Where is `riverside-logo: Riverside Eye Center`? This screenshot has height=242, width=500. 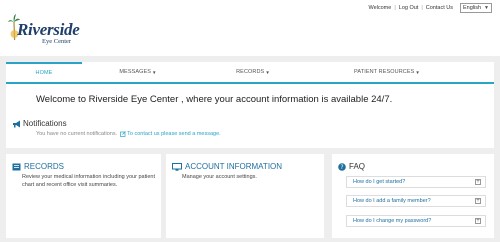
riverside-logo: Riverside Eye Center is located at coordinates (44, 28).